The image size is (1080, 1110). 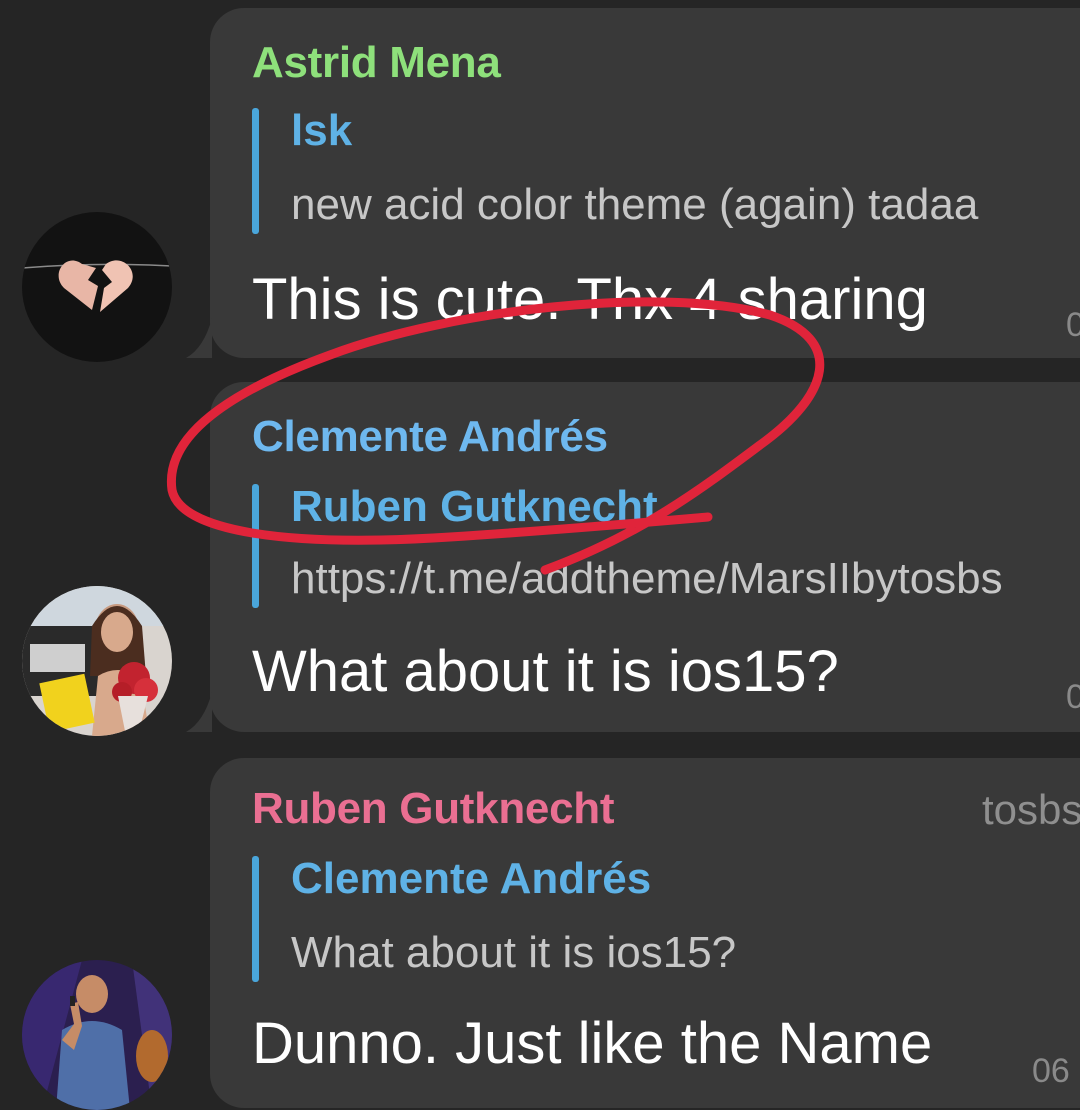 What do you see at coordinates (433, 809) in the screenshot?
I see `sender-name: Ruben Gutknecht` at bounding box center [433, 809].